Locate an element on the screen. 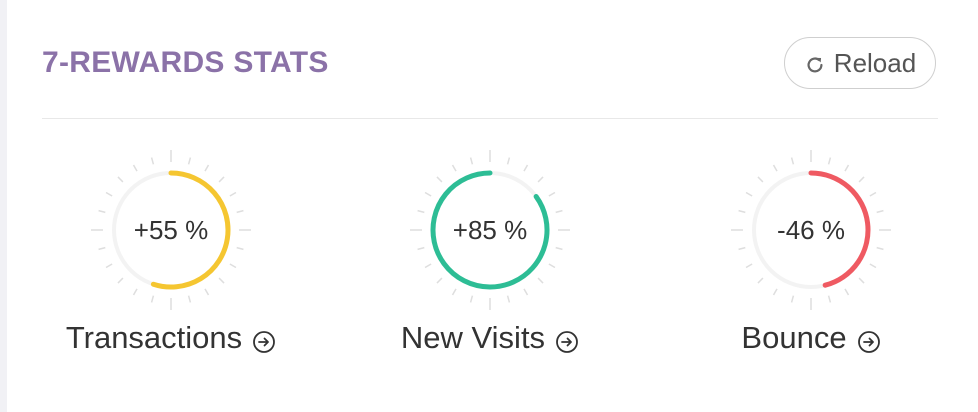  left-edge-strip is located at coordinates (3, 206).